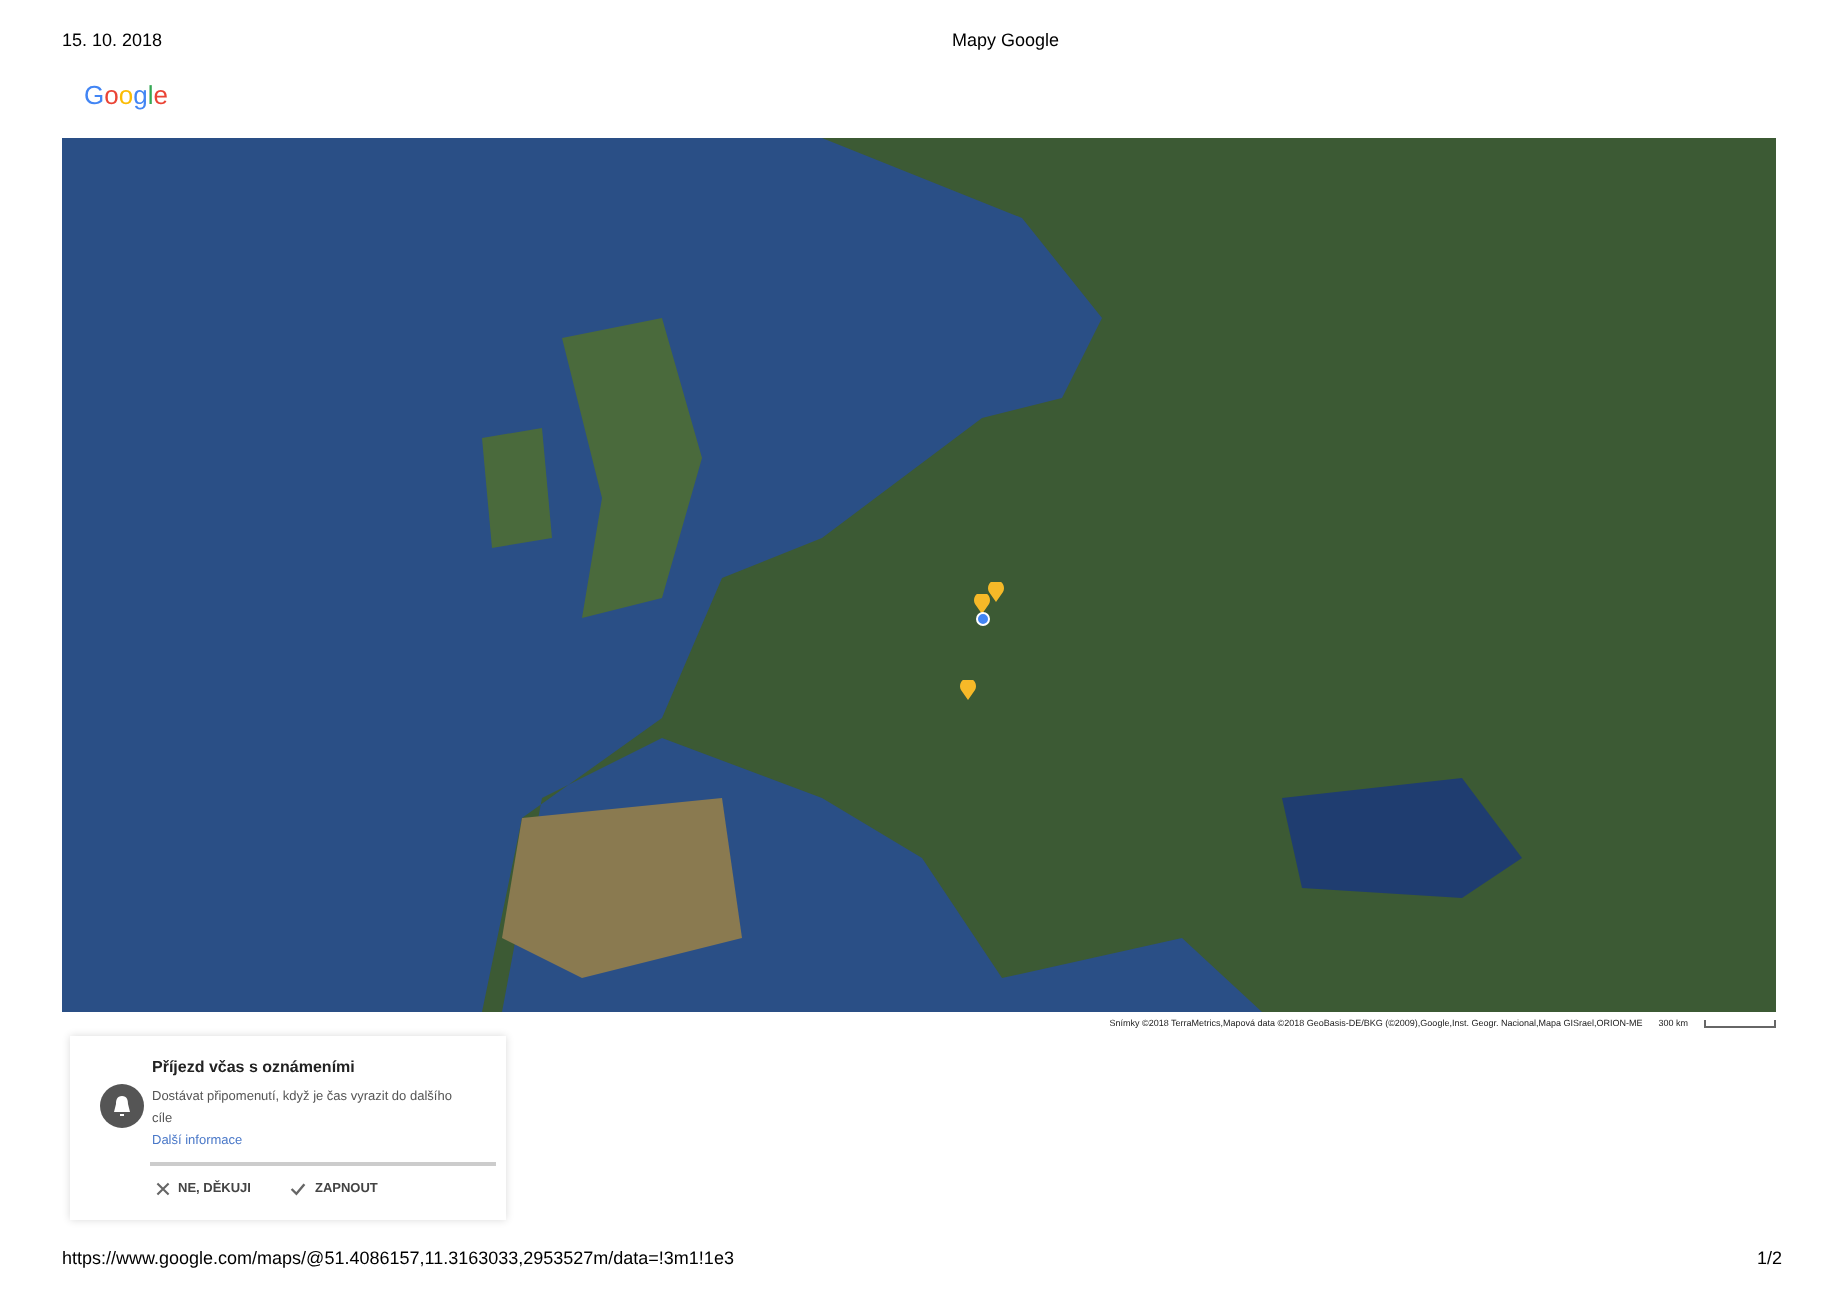  I want to click on close-icon, so click(163, 1189).